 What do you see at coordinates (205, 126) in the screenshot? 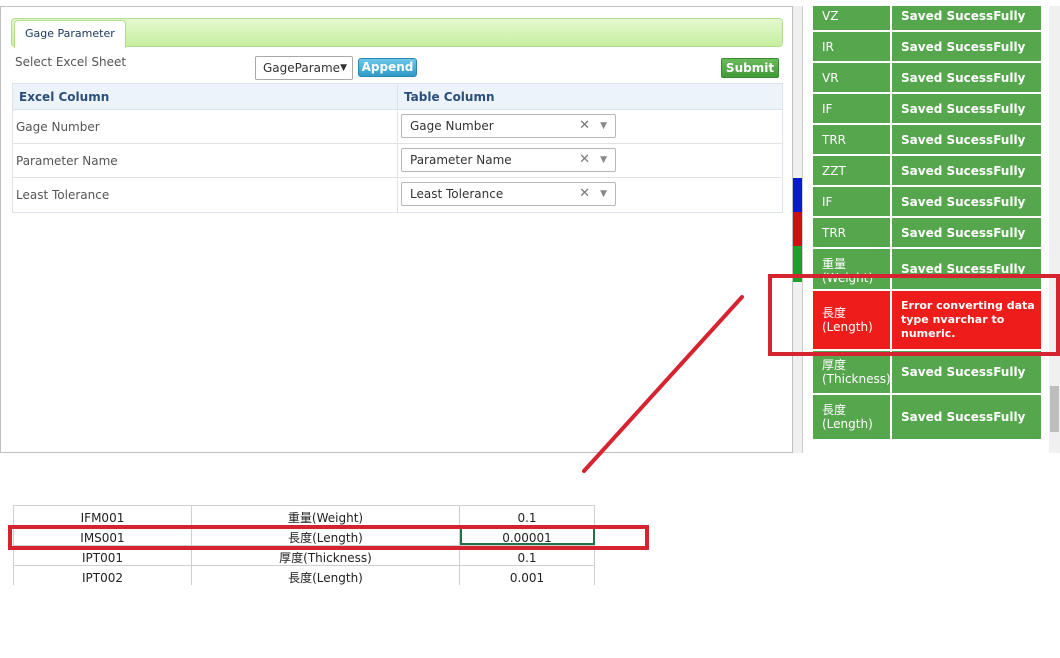
I see `excel-column-name: Gage Number` at bounding box center [205, 126].